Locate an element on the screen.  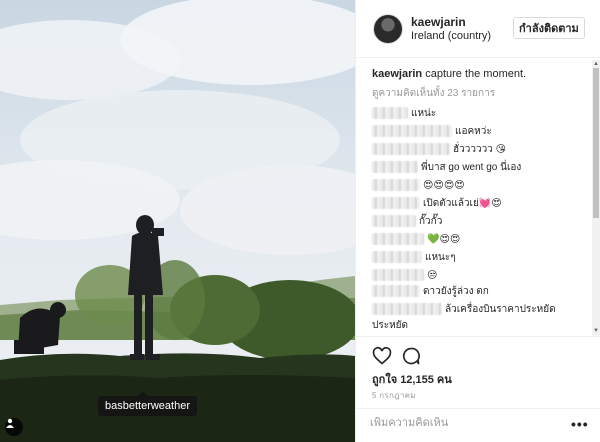
post-header: kaewjarin Ireland (country) กำลังติดตาม is located at coordinates (478, 29).